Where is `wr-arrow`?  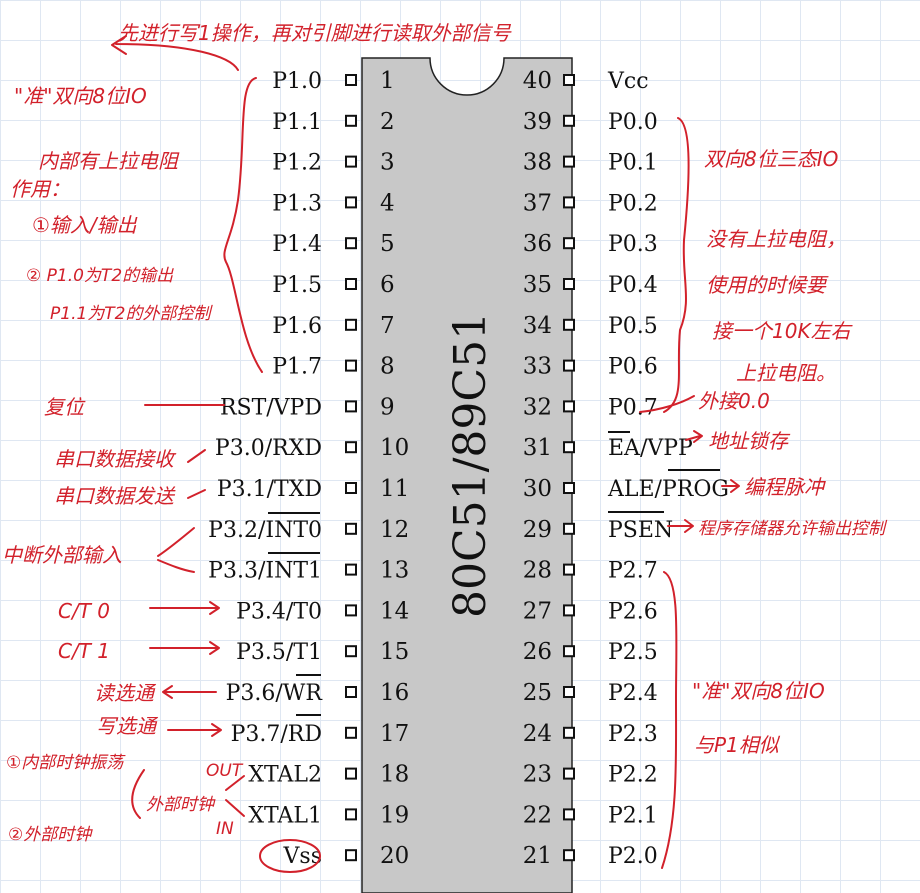 wr-arrow is located at coordinates (189, 692).